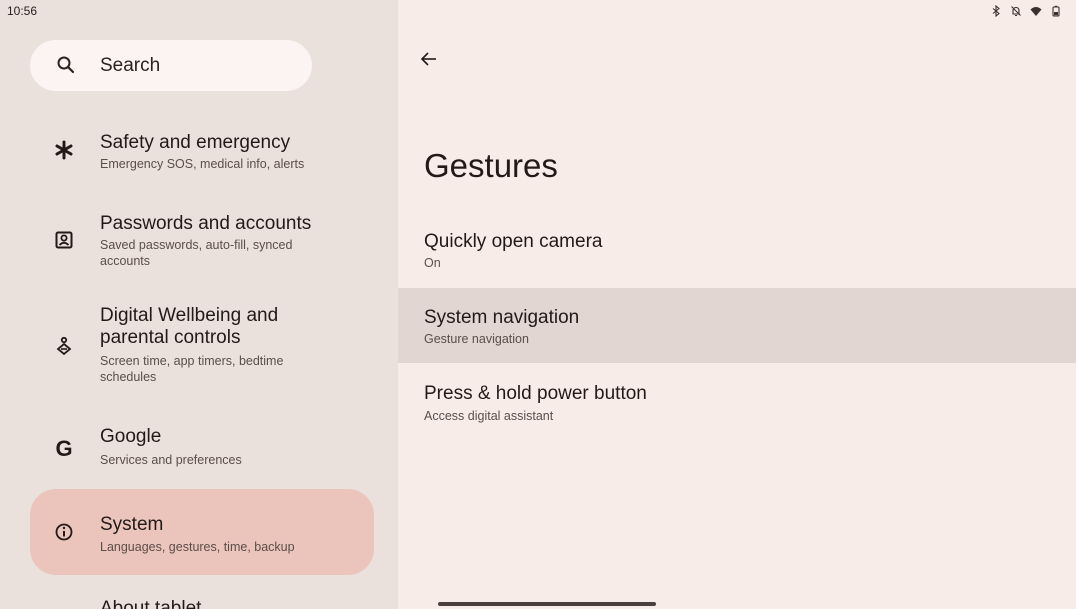 This screenshot has height=609, width=1076. I want to click on battery-icon, so click(1056, 11).